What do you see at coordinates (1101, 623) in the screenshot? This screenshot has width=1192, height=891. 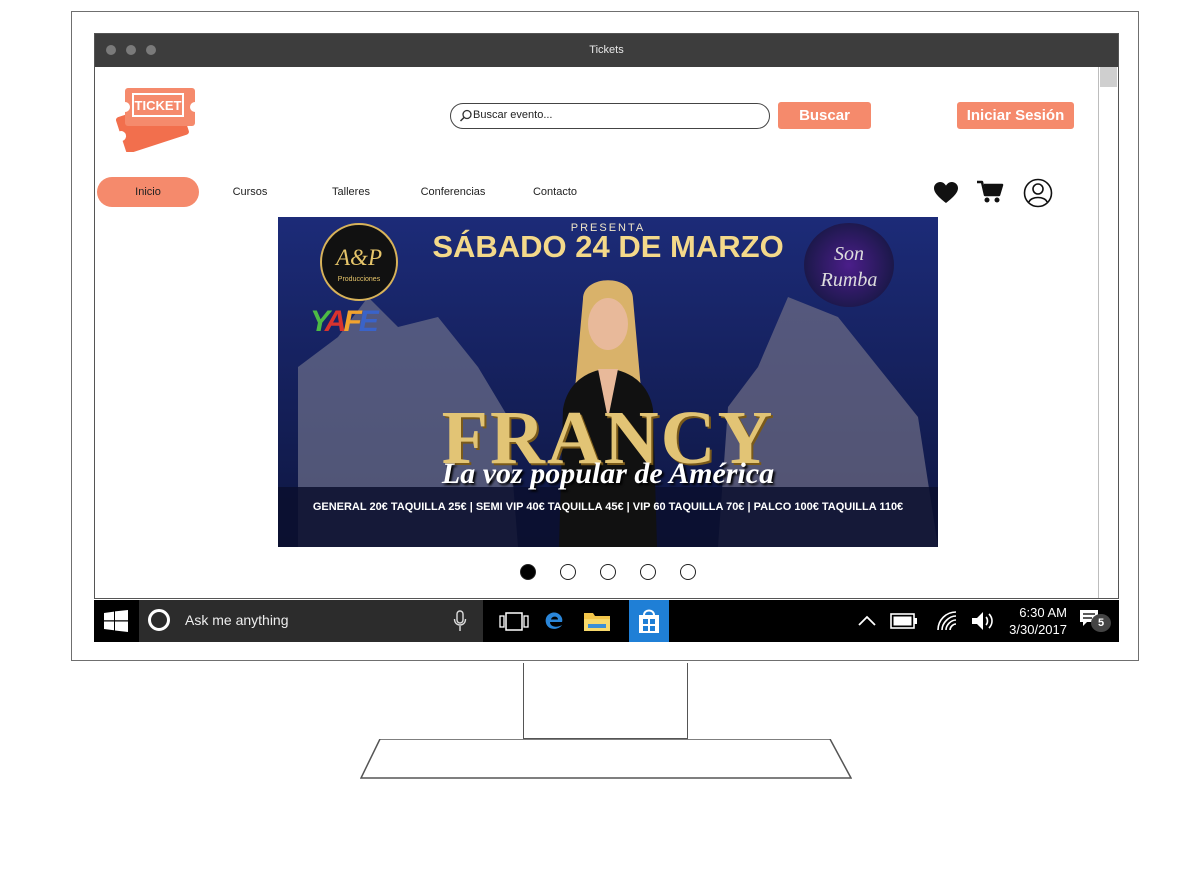 I see `notification-count-badge: 5` at bounding box center [1101, 623].